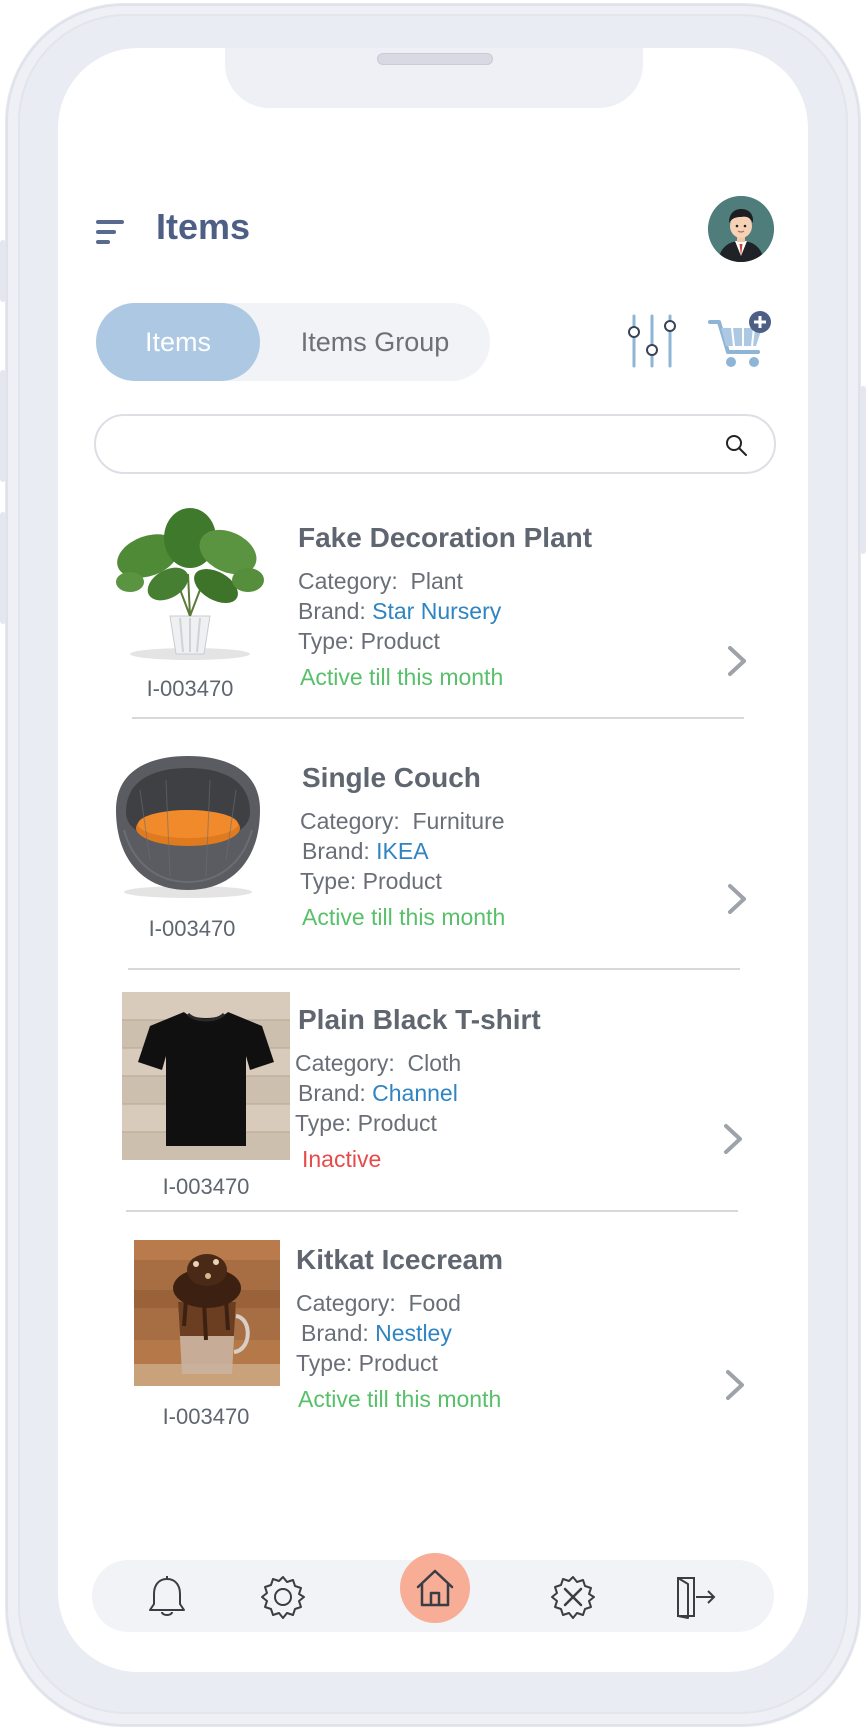  I want to click on couch-thumbnail, so click(188, 827).